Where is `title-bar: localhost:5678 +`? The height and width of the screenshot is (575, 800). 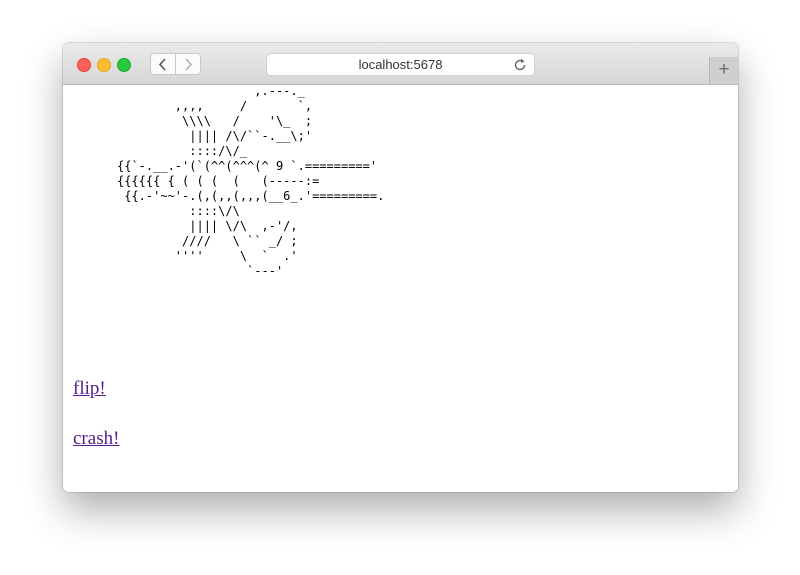 title-bar: localhost:5678 + is located at coordinates (400, 64).